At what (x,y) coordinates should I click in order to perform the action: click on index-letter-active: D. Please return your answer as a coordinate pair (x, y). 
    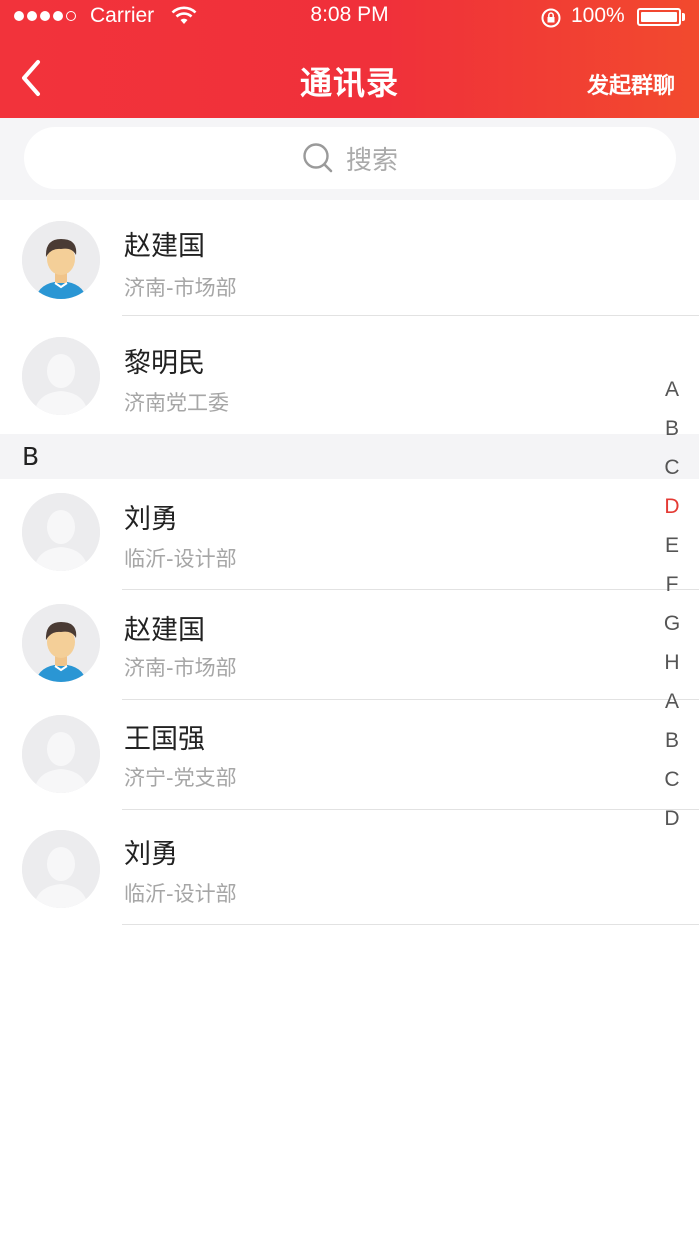
    Looking at the image, I should click on (672, 507).